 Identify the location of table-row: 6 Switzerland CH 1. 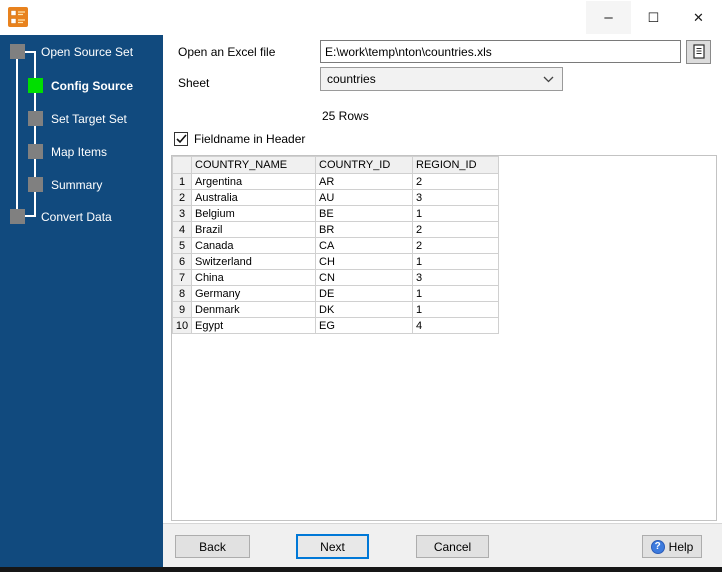
(335, 261).